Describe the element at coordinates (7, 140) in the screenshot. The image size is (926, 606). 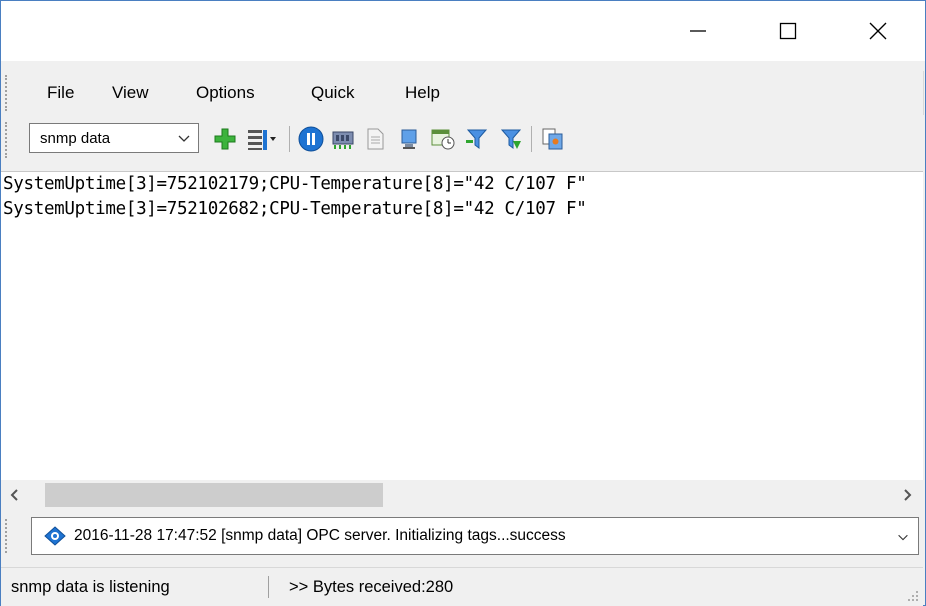
I see `toolbar-grip` at that location.